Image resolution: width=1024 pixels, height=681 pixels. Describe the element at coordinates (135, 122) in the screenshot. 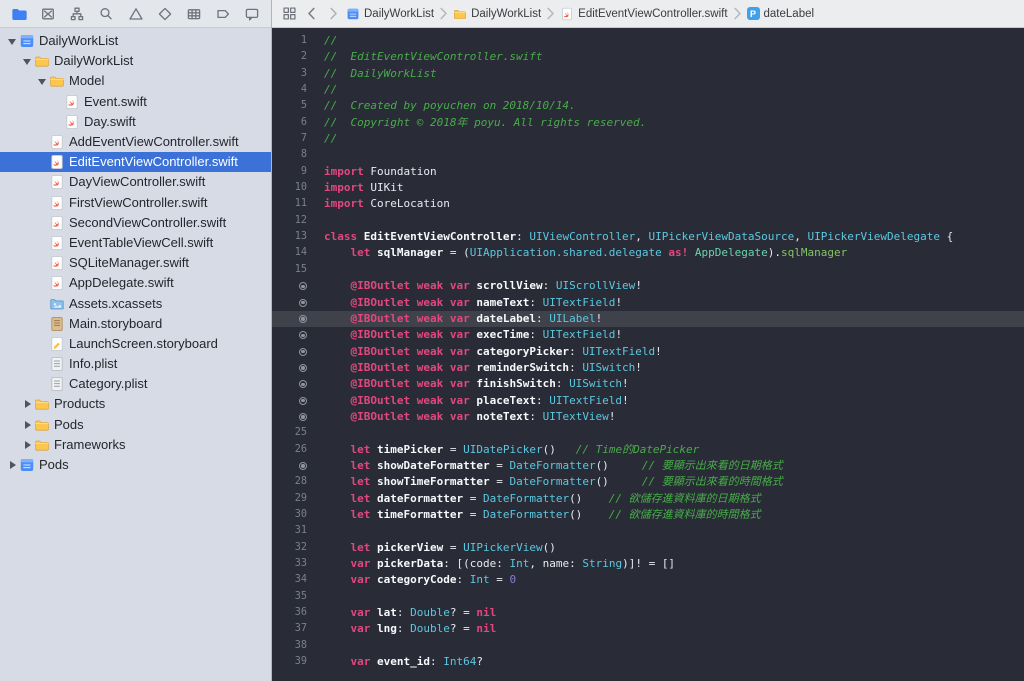

I see `sidebar-item-day-swift: Day.swift` at that location.